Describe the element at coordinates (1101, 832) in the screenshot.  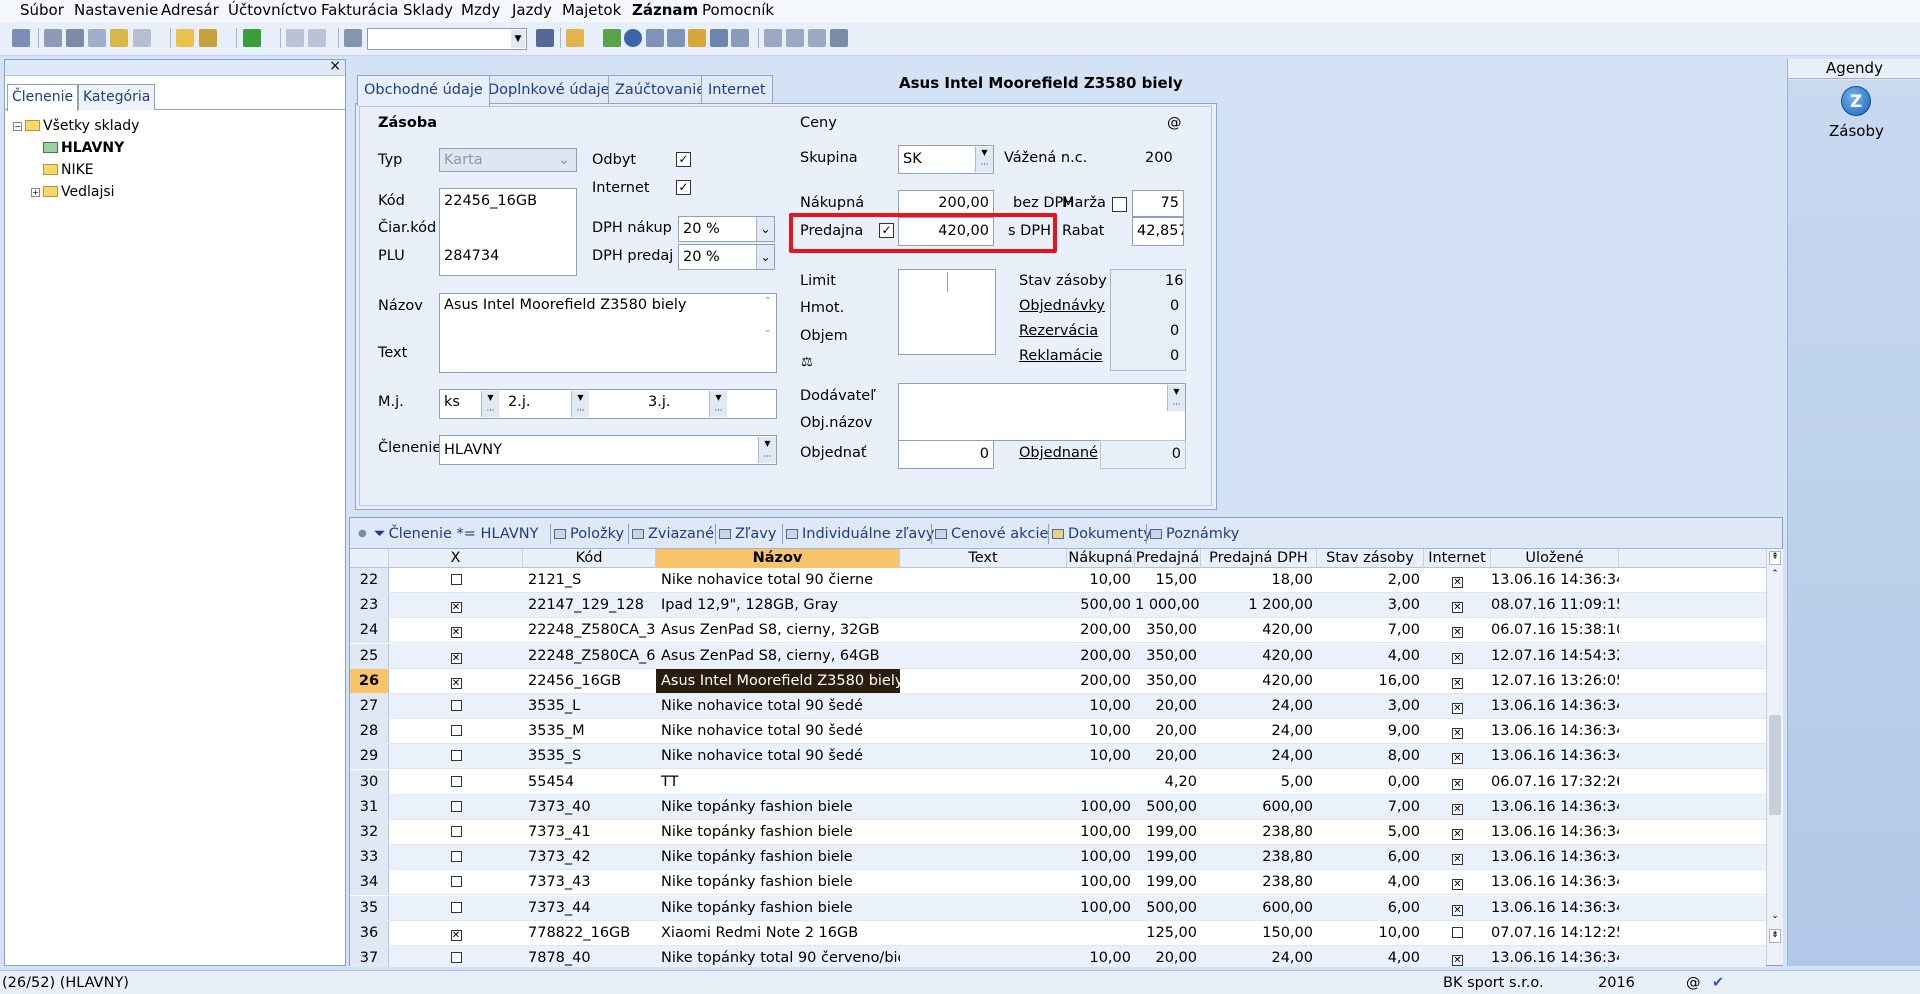
I see `row-nakupna: 100,00` at that location.